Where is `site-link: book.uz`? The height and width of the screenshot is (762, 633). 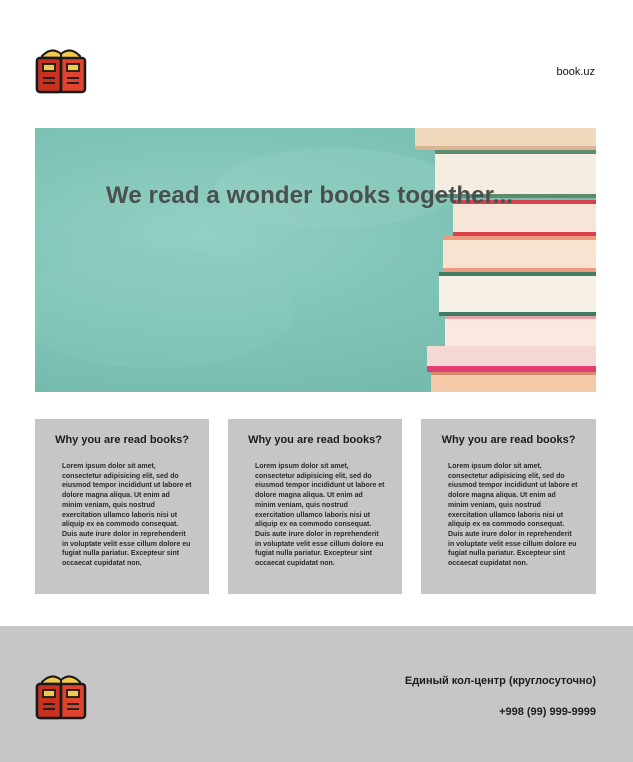 site-link: book.uz is located at coordinates (575, 72).